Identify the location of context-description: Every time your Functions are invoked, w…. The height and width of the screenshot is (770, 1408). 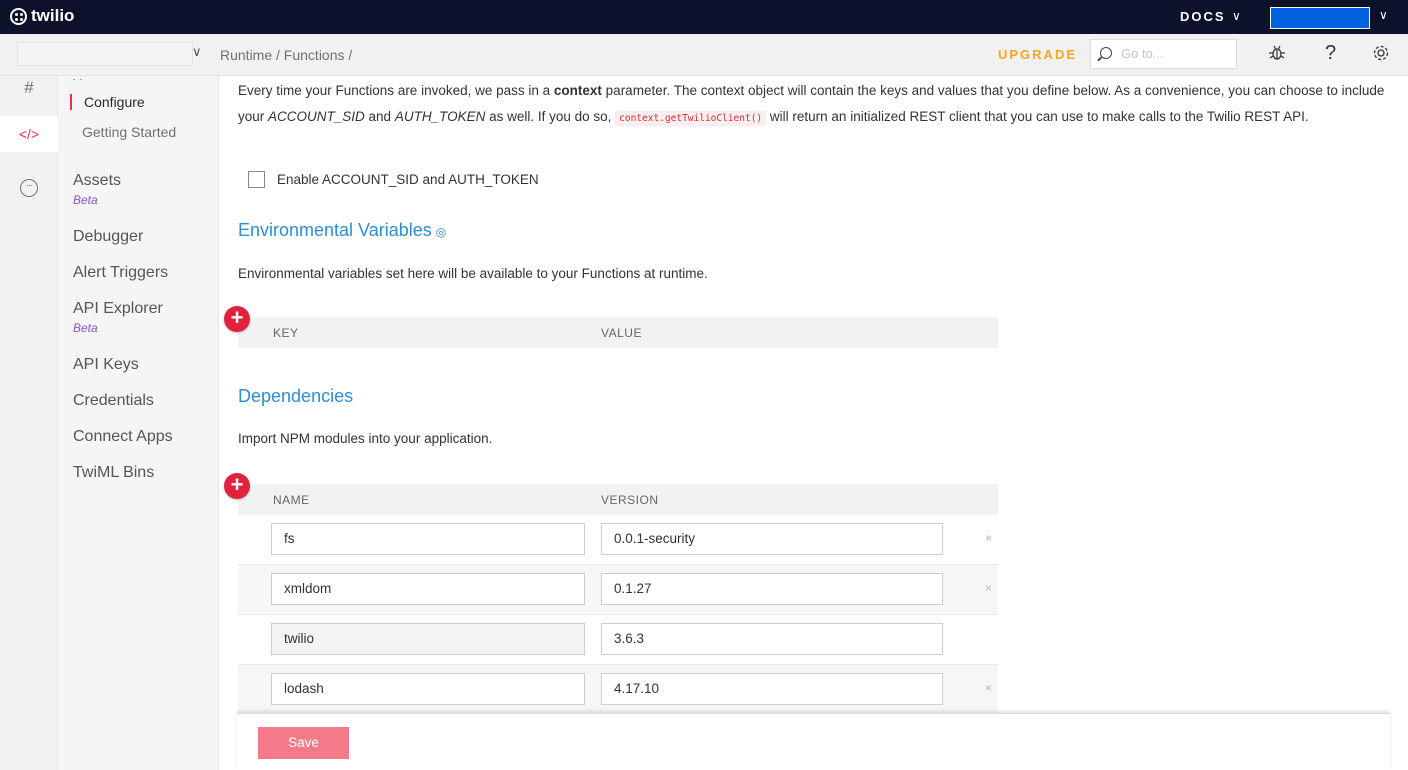
(811, 104).